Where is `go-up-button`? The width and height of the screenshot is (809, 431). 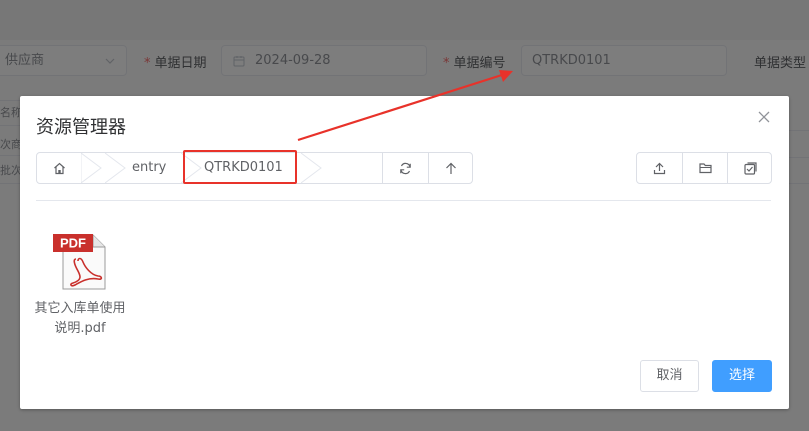
go-up-button is located at coordinates (450, 168).